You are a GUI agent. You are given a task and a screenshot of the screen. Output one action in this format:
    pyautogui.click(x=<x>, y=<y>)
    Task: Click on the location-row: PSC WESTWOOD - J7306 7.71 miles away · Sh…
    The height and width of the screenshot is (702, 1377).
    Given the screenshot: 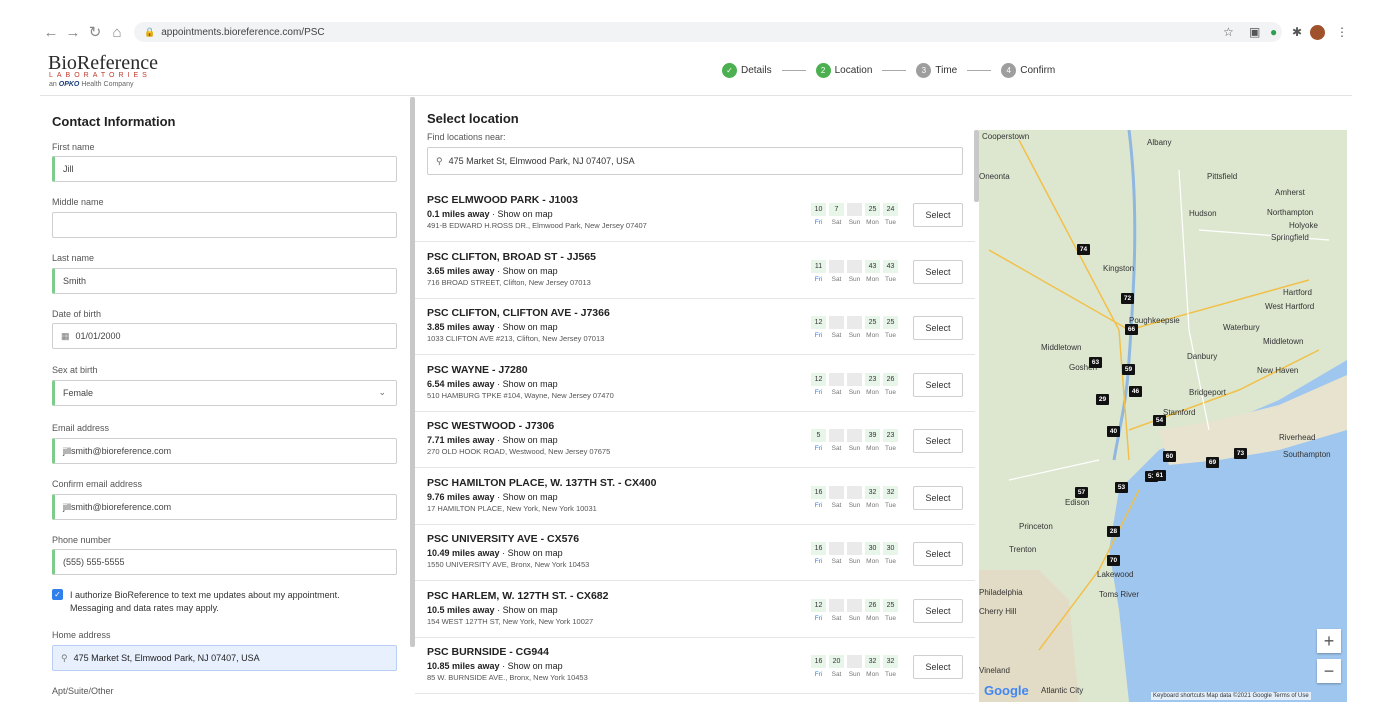 What is the action you would take?
    pyautogui.click(x=695, y=440)
    